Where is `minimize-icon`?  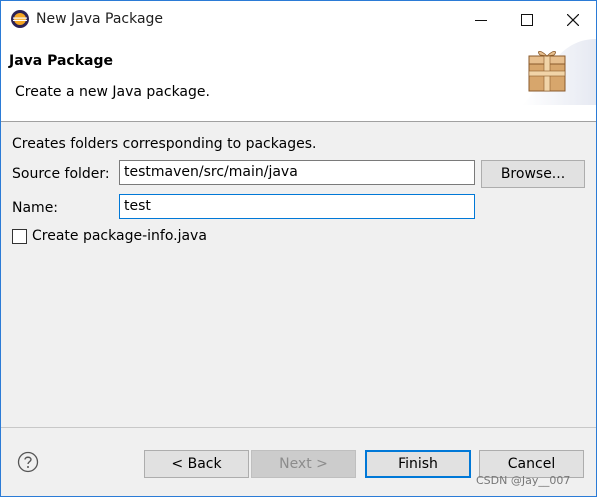 minimize-icon is located at coordinates (481, 20).